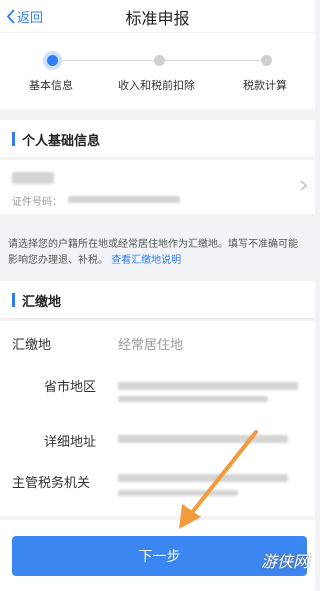 Image resolution: width=320 pixels, height=591 pixels. I want to click on progress-steps: 基本信息 收入和税前扣除 税款计算, so click(157, 71).